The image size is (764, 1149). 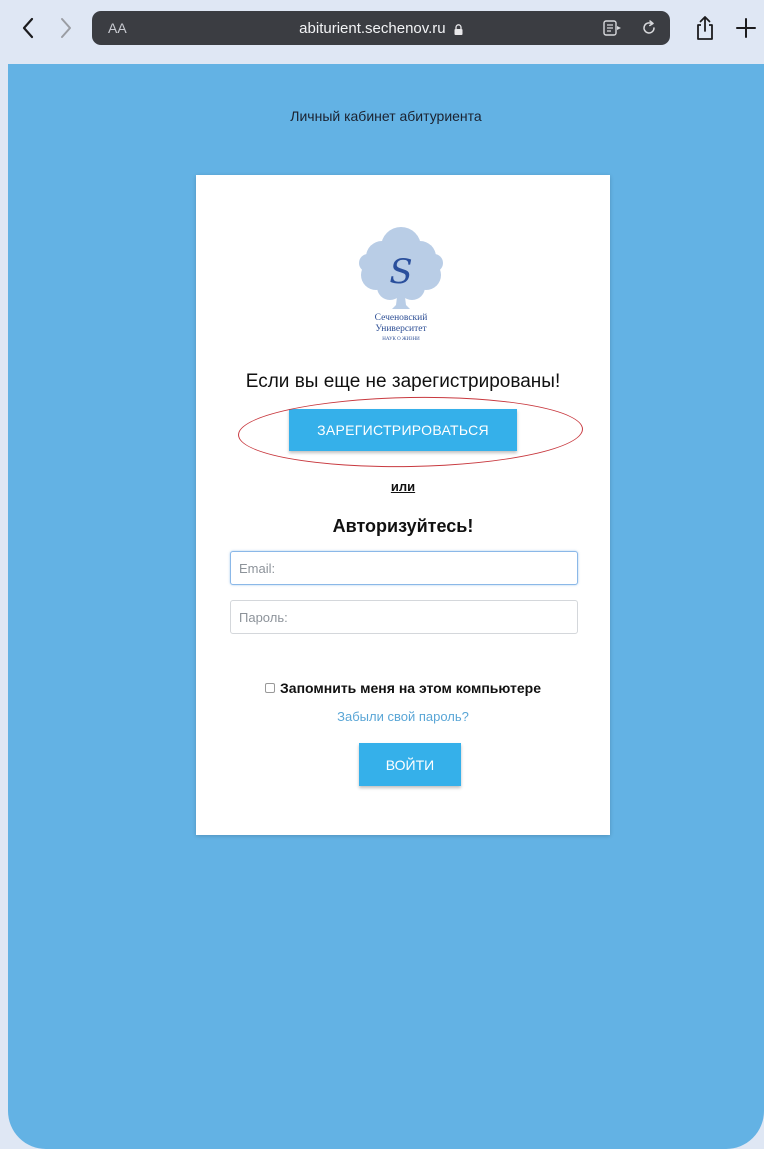 What do you see at coordinates (404, 568) in the screenshot?
I see `email-input` at bounding box center [404, 568].